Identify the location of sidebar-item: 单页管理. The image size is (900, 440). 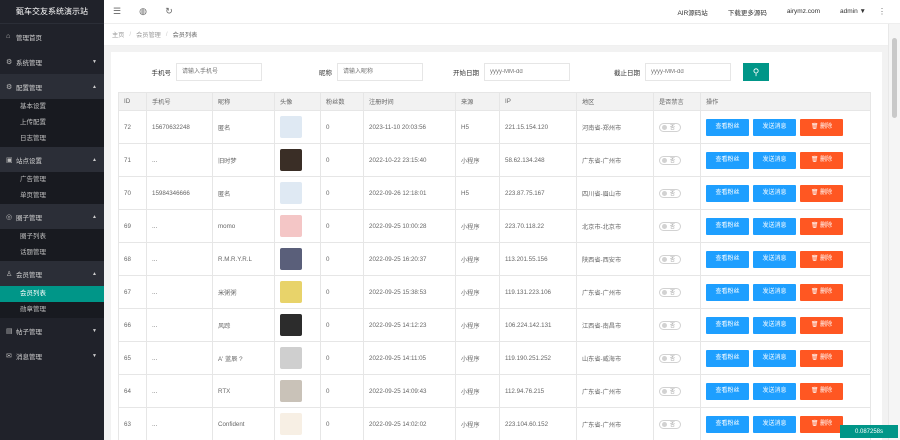
(52, 196).